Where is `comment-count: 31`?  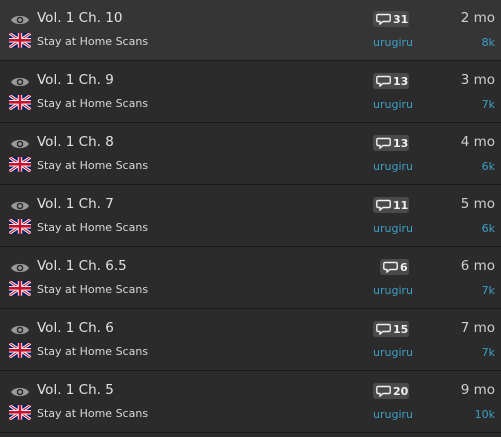 comment-count: 31 is located at coordinates (401, 19).